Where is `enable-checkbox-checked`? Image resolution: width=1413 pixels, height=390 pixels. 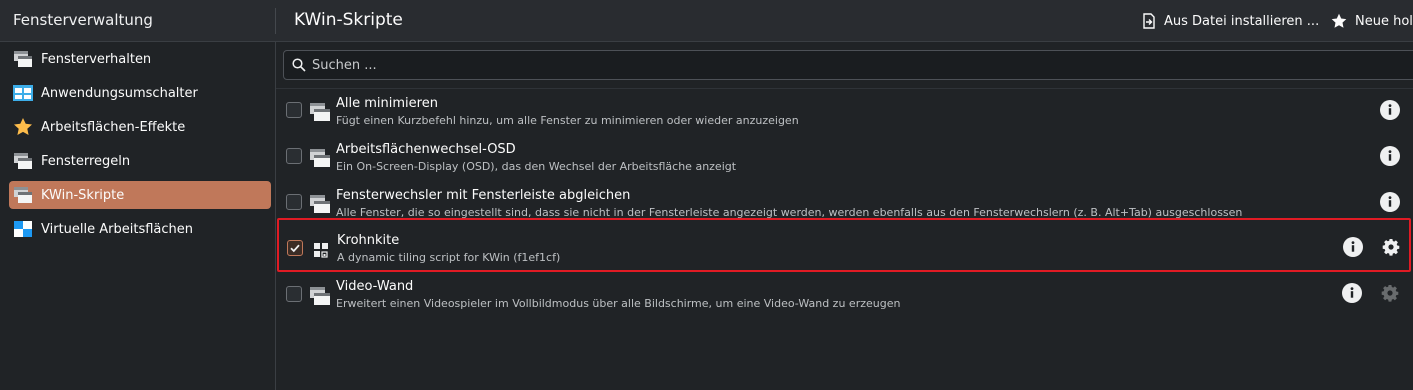
enable-checkbox-checked is located at coordinates (295, 248).